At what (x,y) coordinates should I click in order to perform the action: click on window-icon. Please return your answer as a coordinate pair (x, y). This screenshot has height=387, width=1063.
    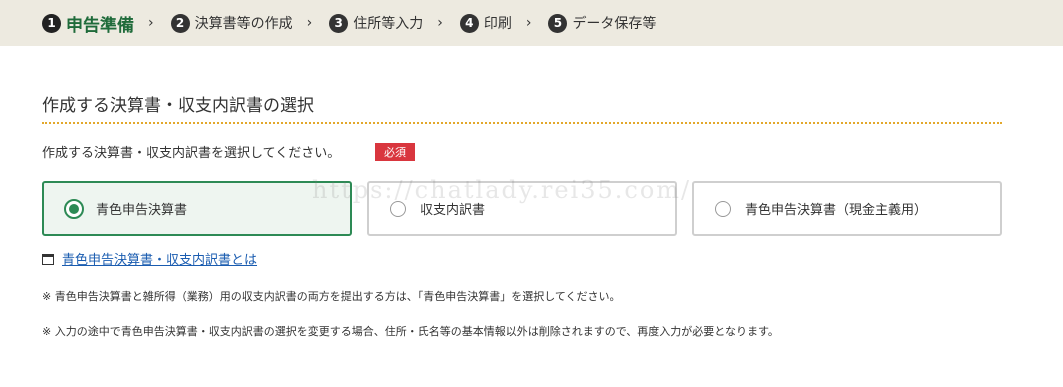
    Looking at the image, I should click on (48, 259).